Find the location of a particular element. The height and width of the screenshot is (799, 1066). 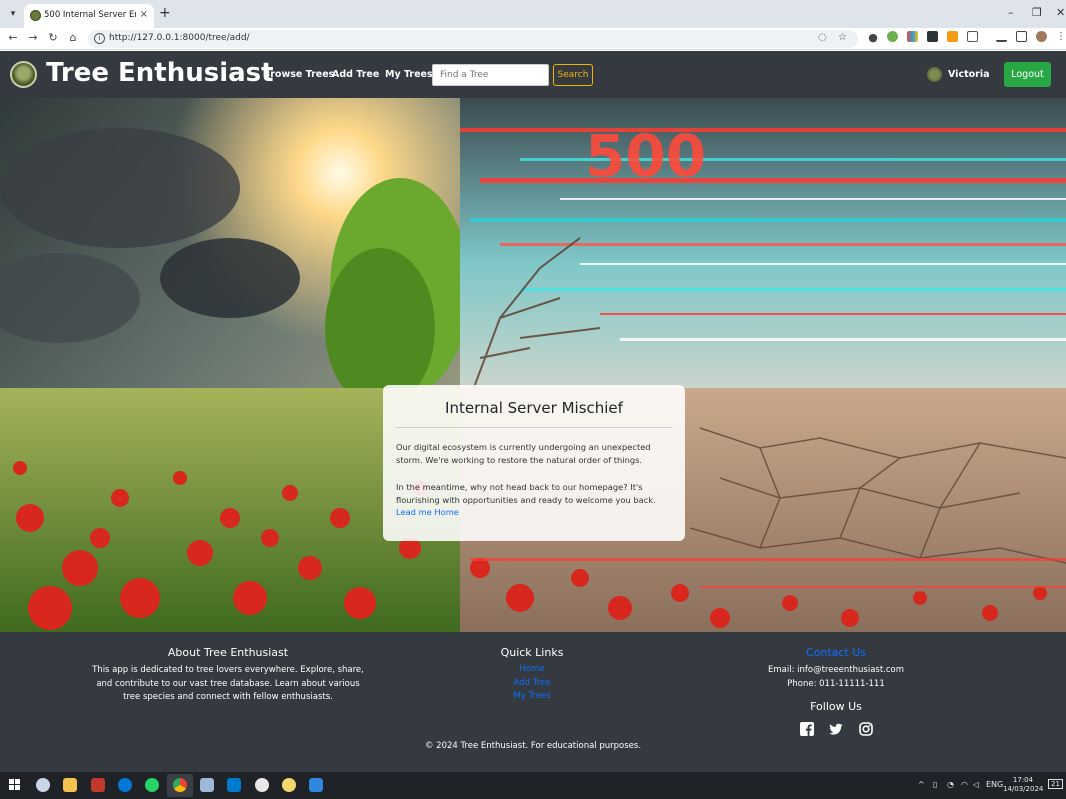

tab-search-icon: ▾ is located at coordinates (13, 14).